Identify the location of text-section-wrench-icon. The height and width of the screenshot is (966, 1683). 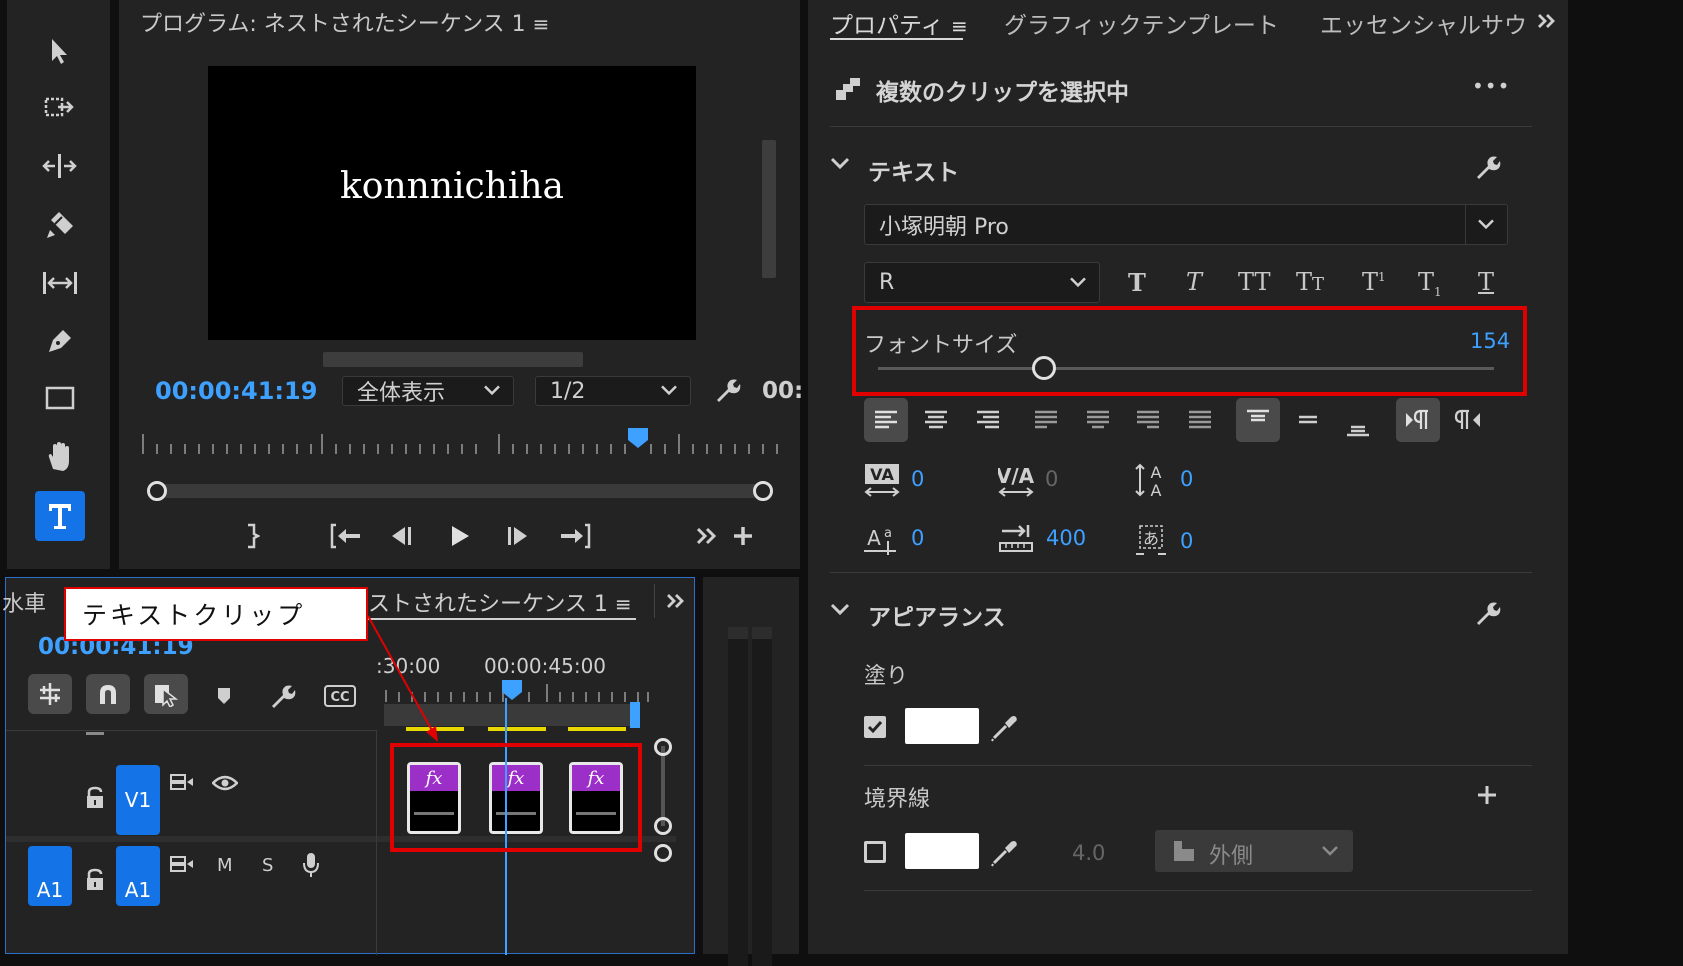
(1487, 167).